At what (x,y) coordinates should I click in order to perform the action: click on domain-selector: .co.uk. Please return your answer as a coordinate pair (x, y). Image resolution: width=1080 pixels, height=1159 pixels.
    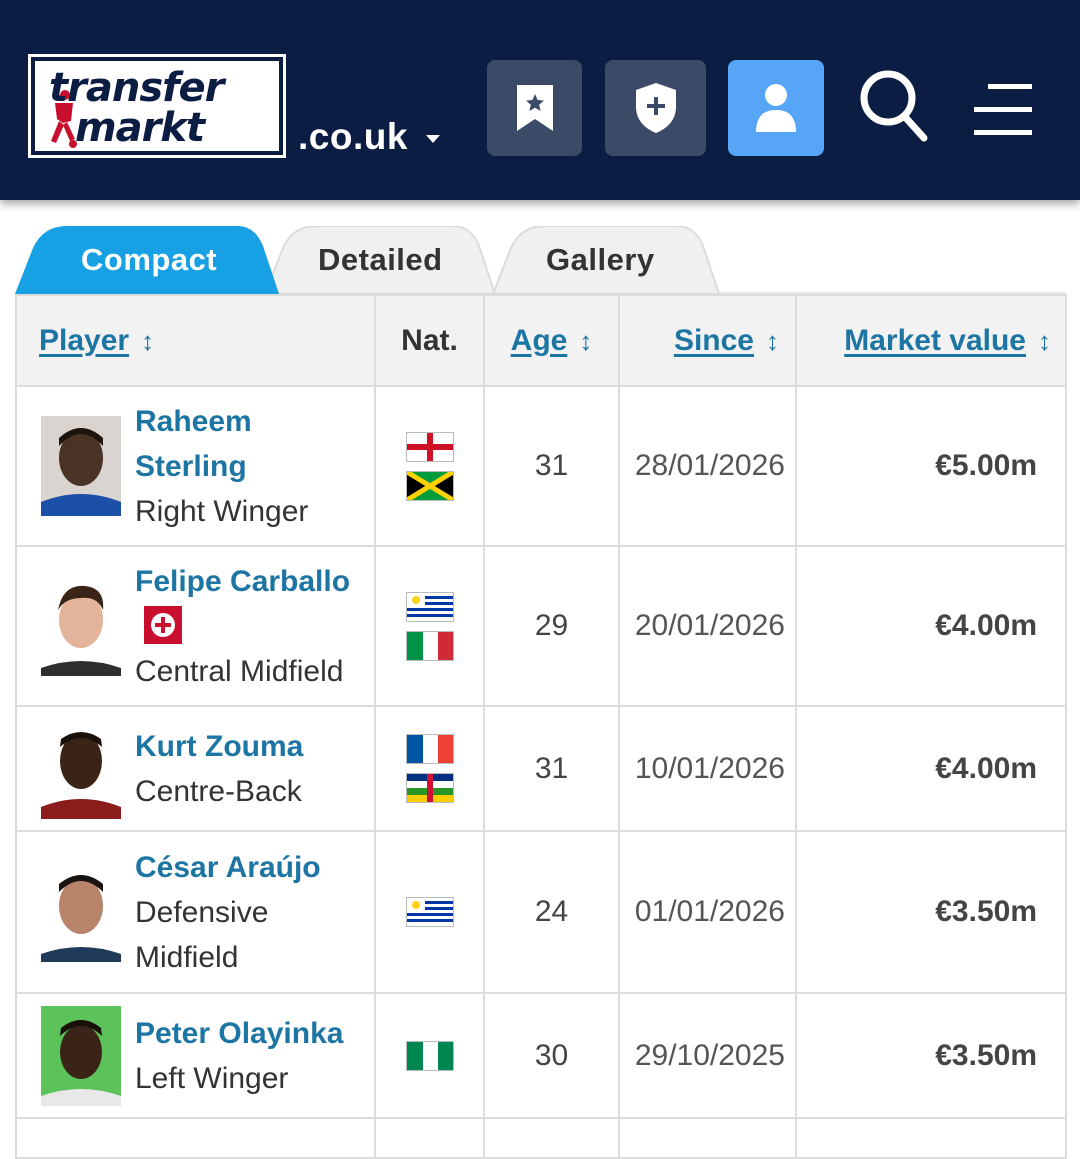
    Looking at the image, I should click on (369, 137).